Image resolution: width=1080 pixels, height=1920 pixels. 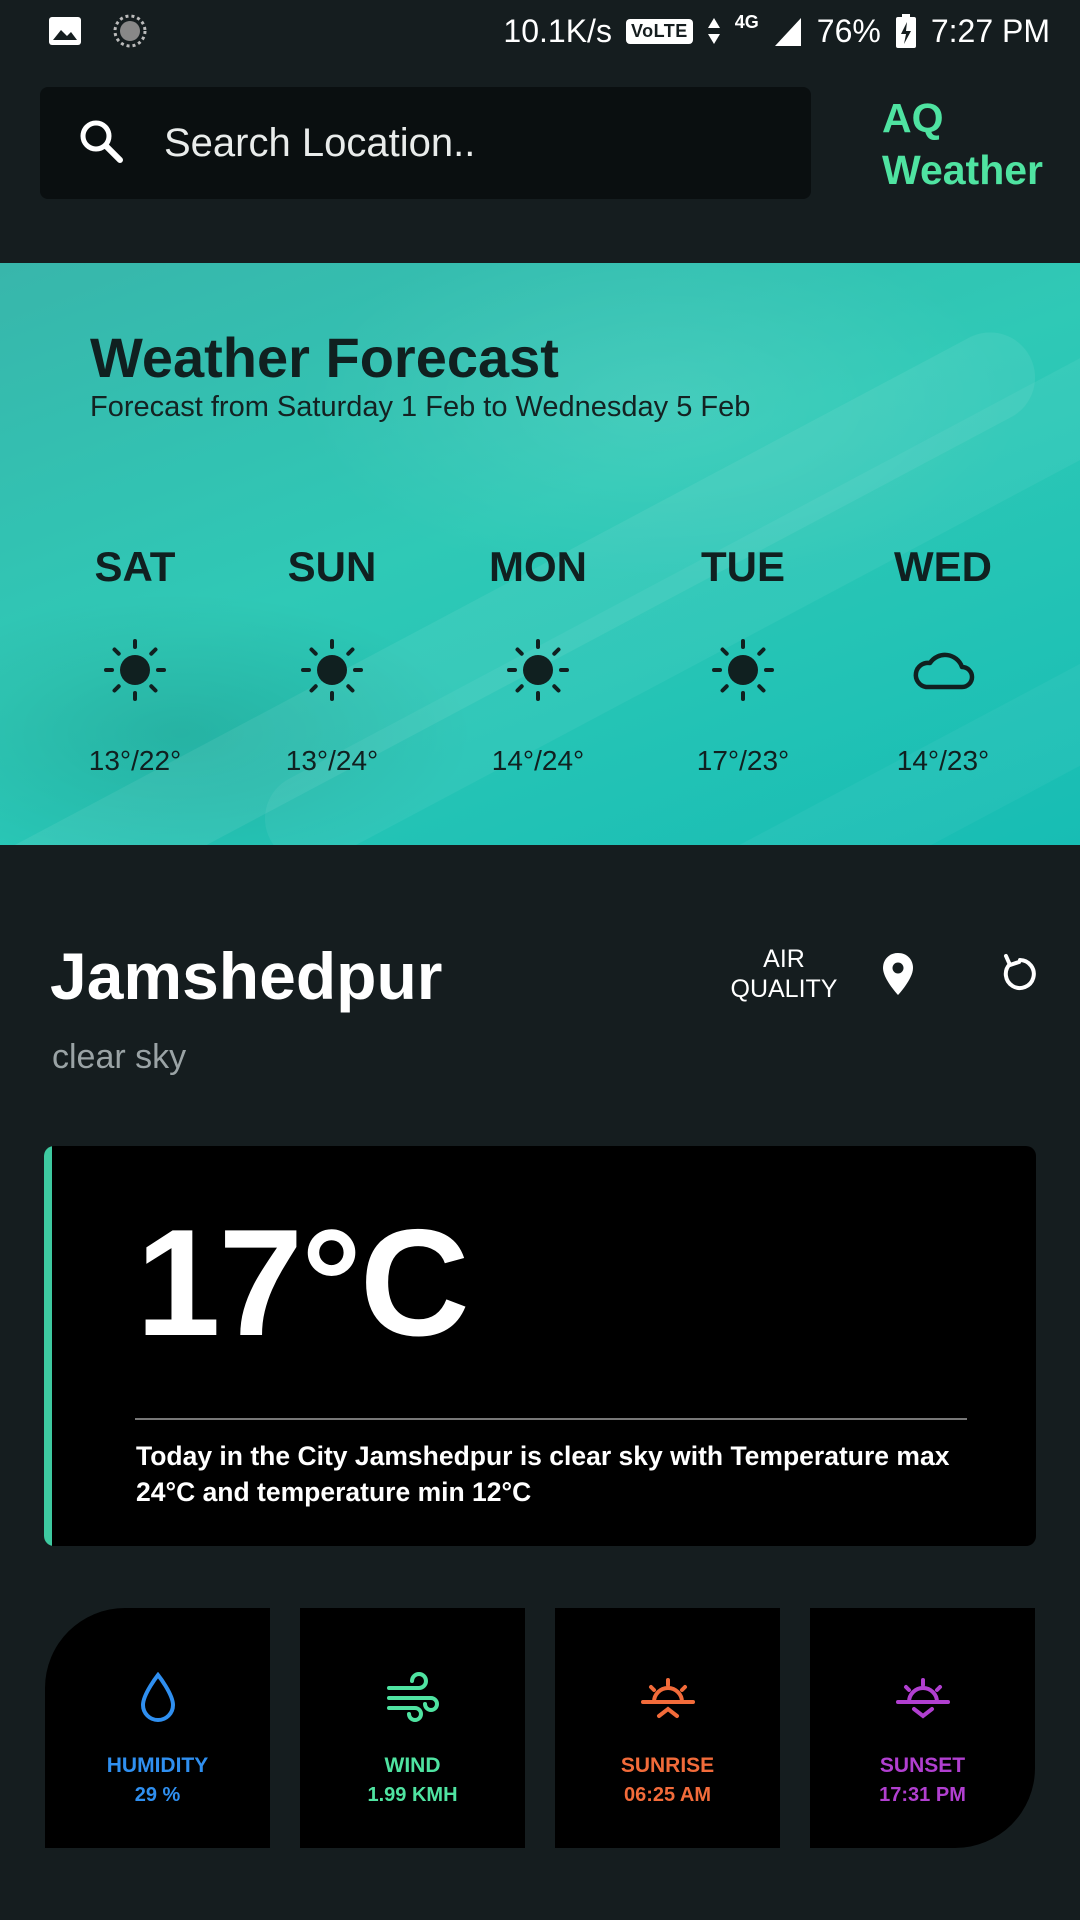 What do you see at coordinates (746, 21) in the screenshot?
I see `network-type: 4G` at bounding box center [746, 21].